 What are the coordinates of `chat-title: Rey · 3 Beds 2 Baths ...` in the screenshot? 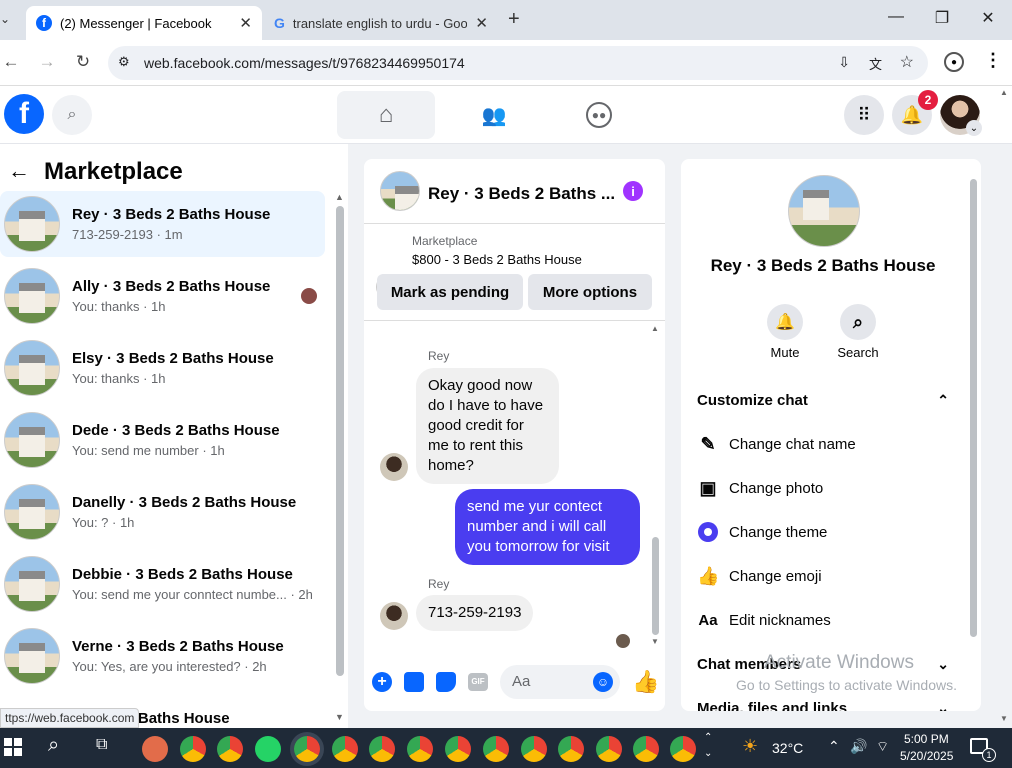 It's located at (521, 194).